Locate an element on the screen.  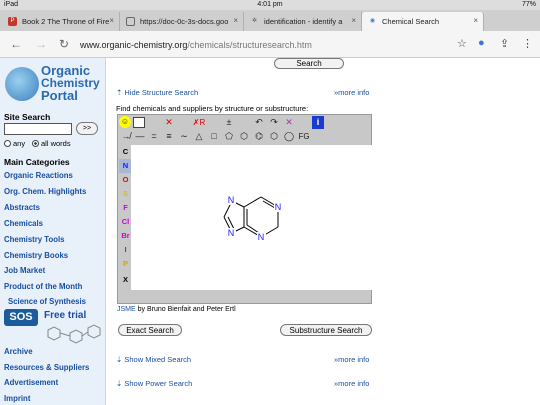
sos-logo: SOS is located at coordinates (21, 317).